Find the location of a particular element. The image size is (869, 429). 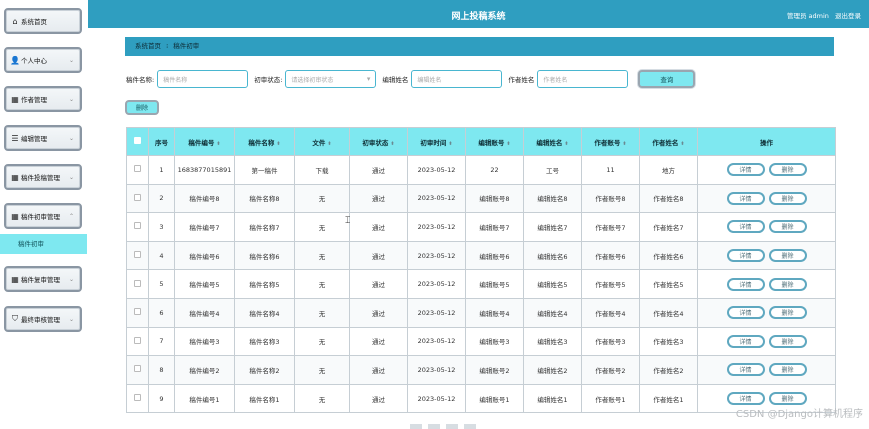

table-cell: 下载 is located at coordinates (322, 170).